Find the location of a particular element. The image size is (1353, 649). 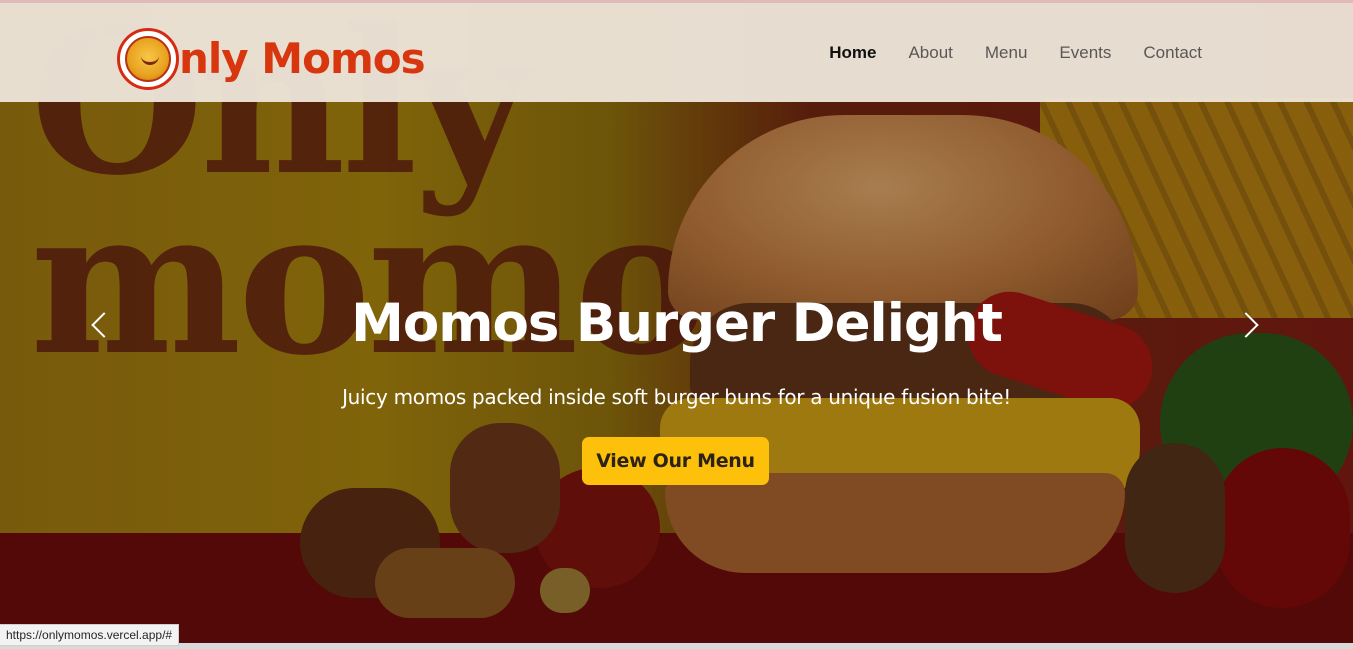

brand-logo-link: nly Momos is located at coordinates (271, 59).